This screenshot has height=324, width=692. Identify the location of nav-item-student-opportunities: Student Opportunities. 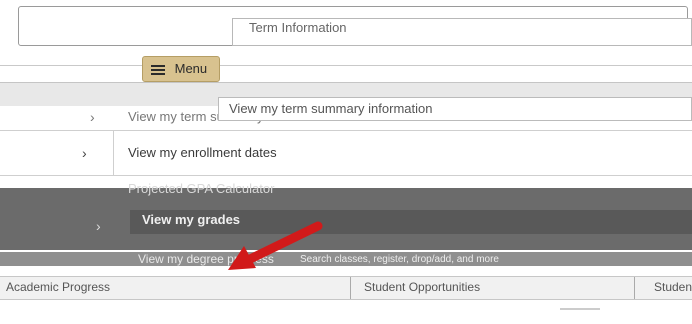
(422, 287).